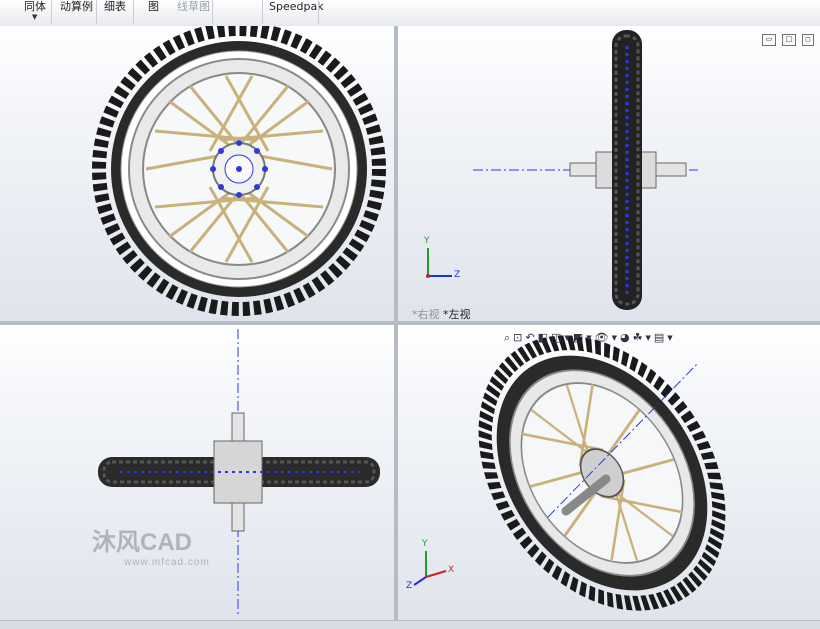  Describe the element at coordinates (410, 13) in the screenshot. I see `command-manager-toolbar: 同体 ▼ 动算例 细表 图 线草图 Speedpak` at that location.